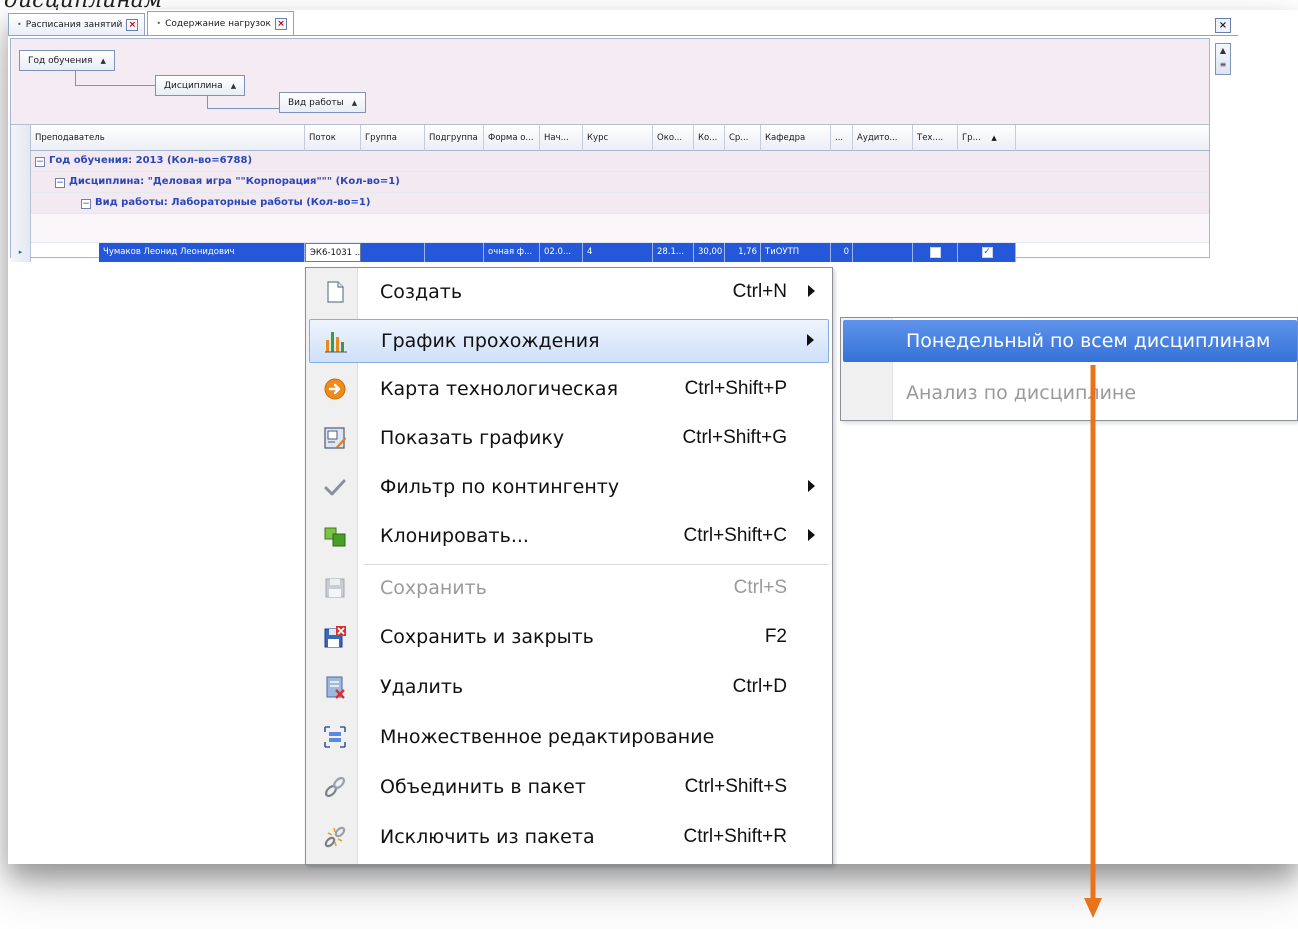  What do you see at coordinates (422, 687) in the screenshot?
I see `menu-item-label: Удалить` at bounding box center [422, 687].